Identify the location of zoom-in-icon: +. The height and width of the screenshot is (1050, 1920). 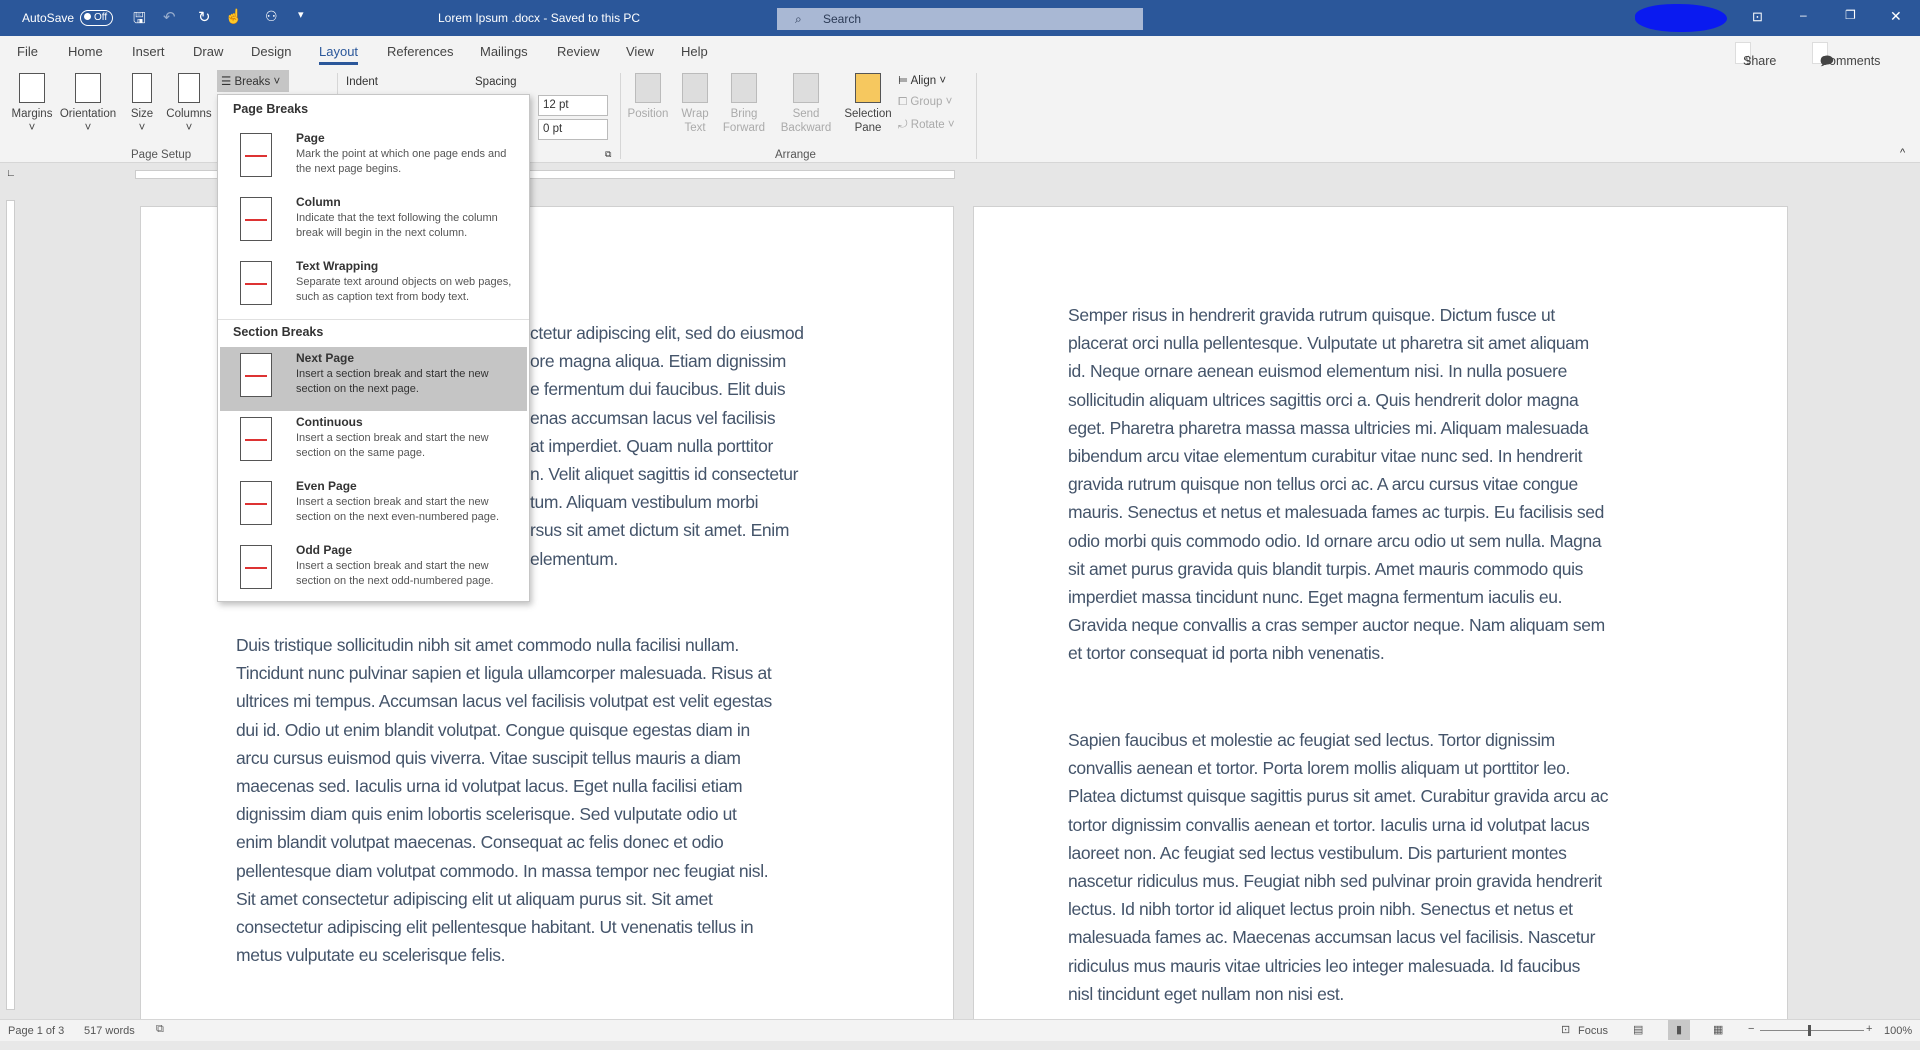
(1869, 1029).